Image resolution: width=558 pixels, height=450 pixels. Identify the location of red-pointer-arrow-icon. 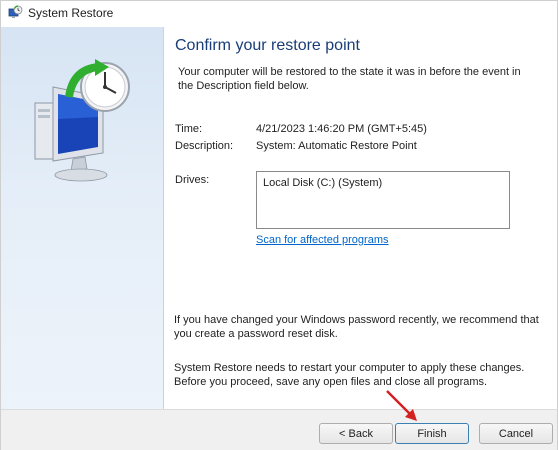
(403, 407).